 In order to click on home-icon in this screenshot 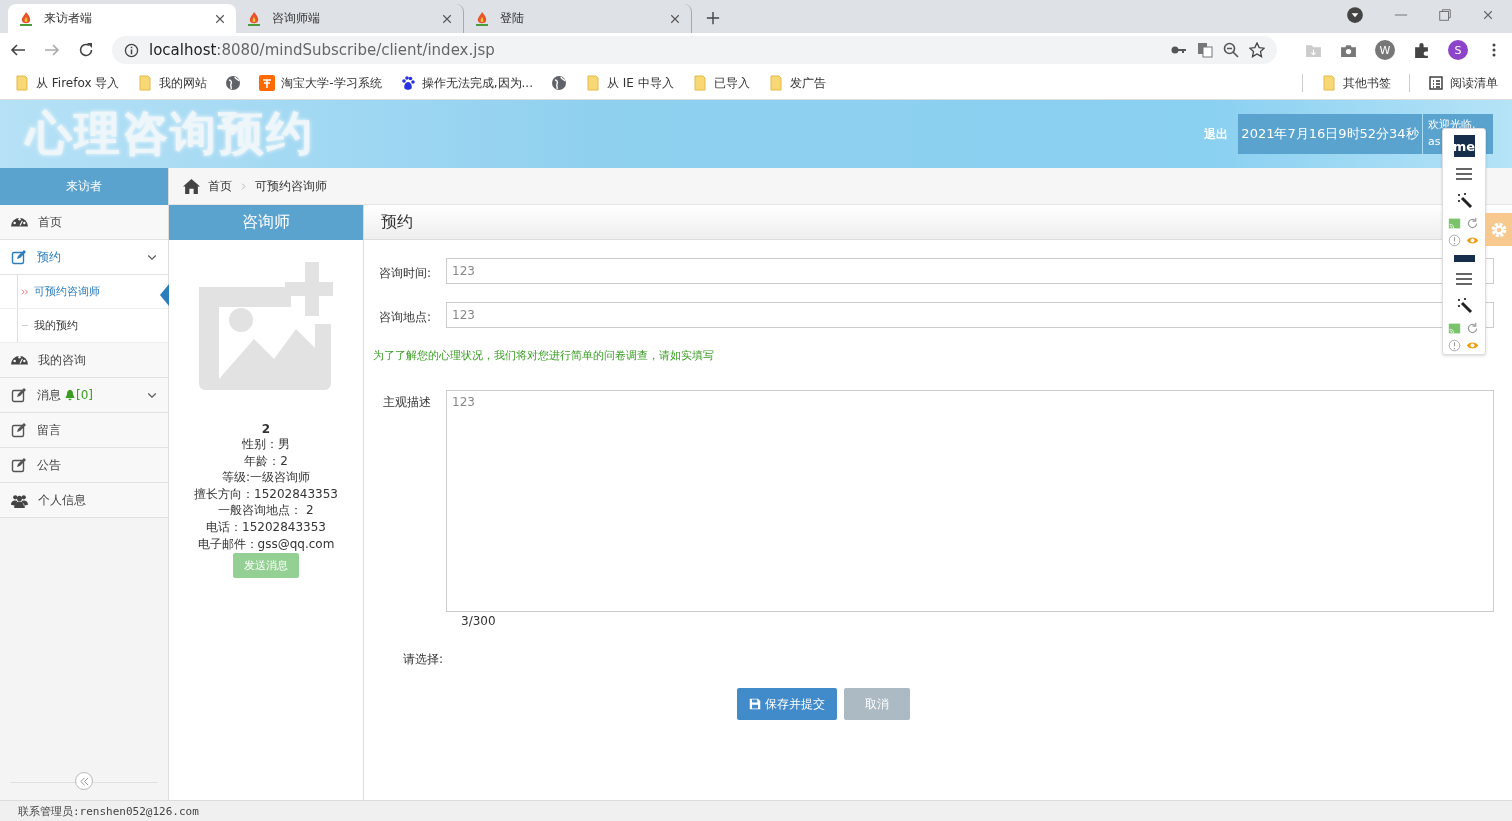, I will do `click(191, 186)`.